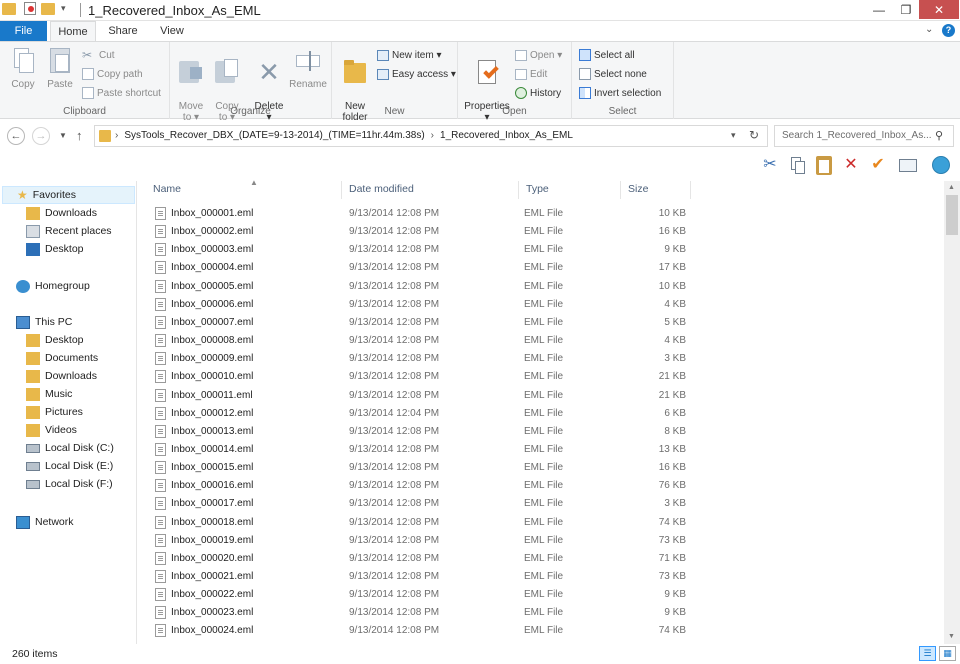 The height and width of the screenshot is (664, 960). I want to click on edit-button: Edit, so click(531, 74).